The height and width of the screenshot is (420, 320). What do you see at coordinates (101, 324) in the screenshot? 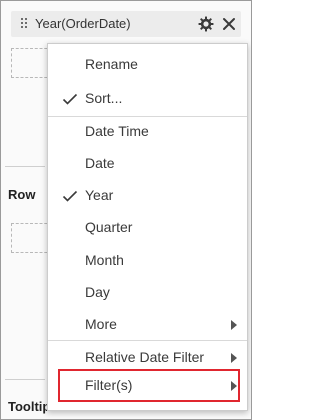
I see `menu-item-label: More` at bounding box center [101, 324].